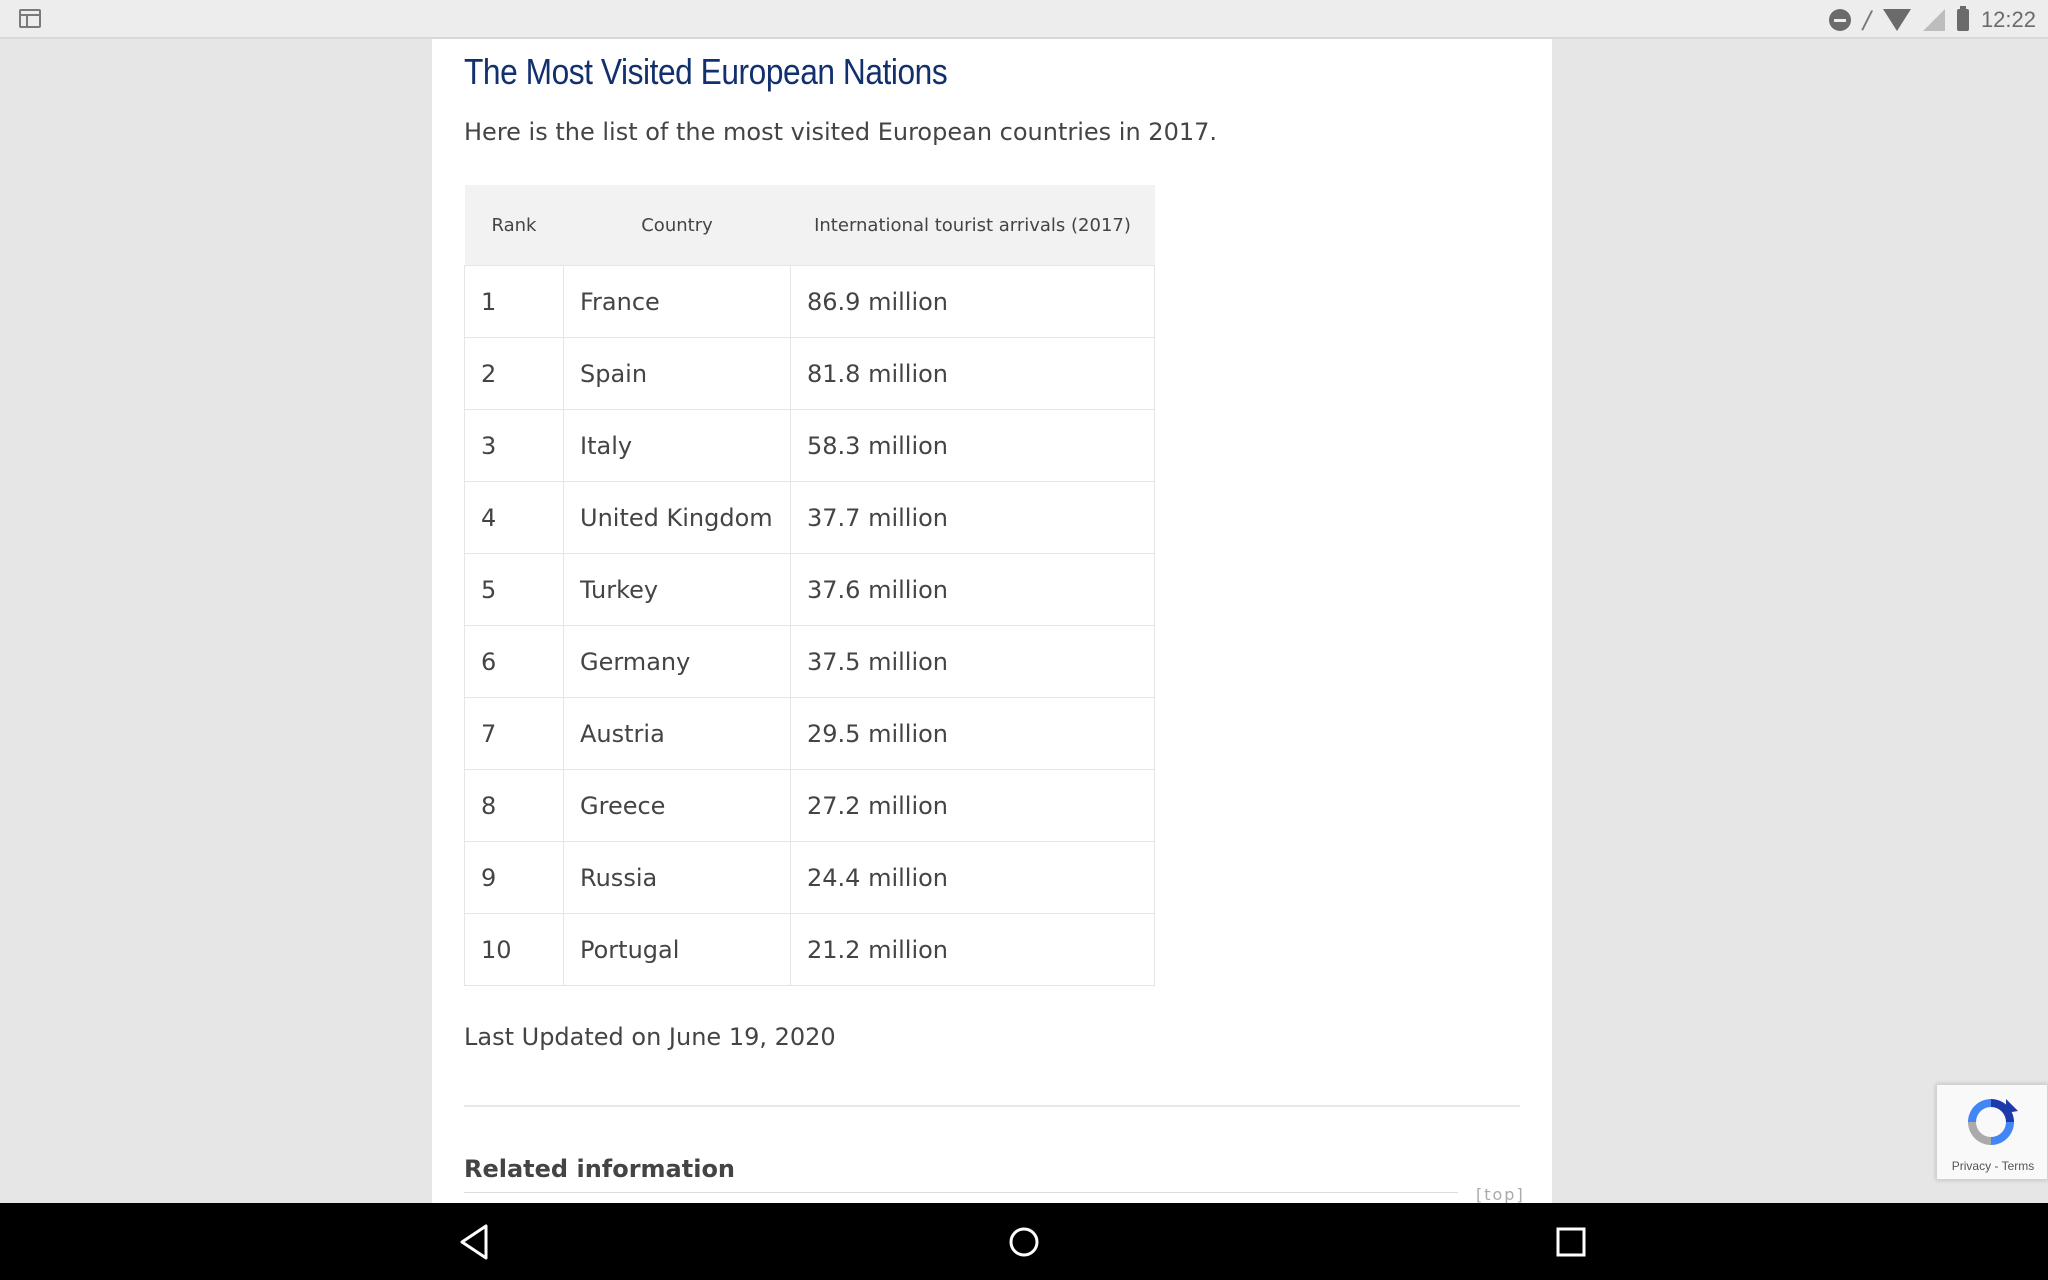 The width and height of the screenshot is (2048, 1280). I want to click on status-icons: / 12:22, so click(1932, 19).